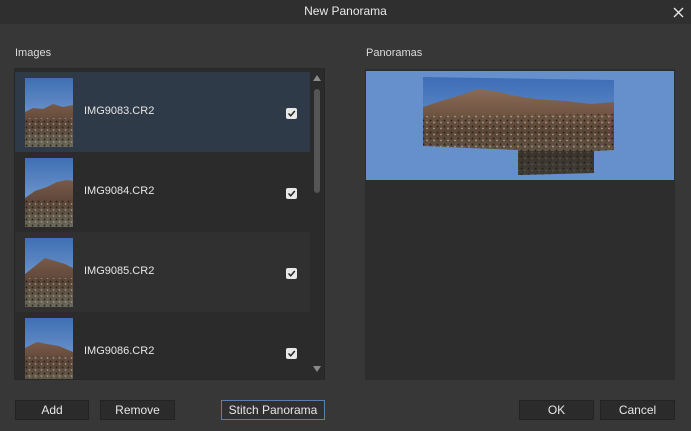  Describe the element at coordinates (162, 272) in the screenshot. I see `image-list-item: IMG9085.CR2` at that location.